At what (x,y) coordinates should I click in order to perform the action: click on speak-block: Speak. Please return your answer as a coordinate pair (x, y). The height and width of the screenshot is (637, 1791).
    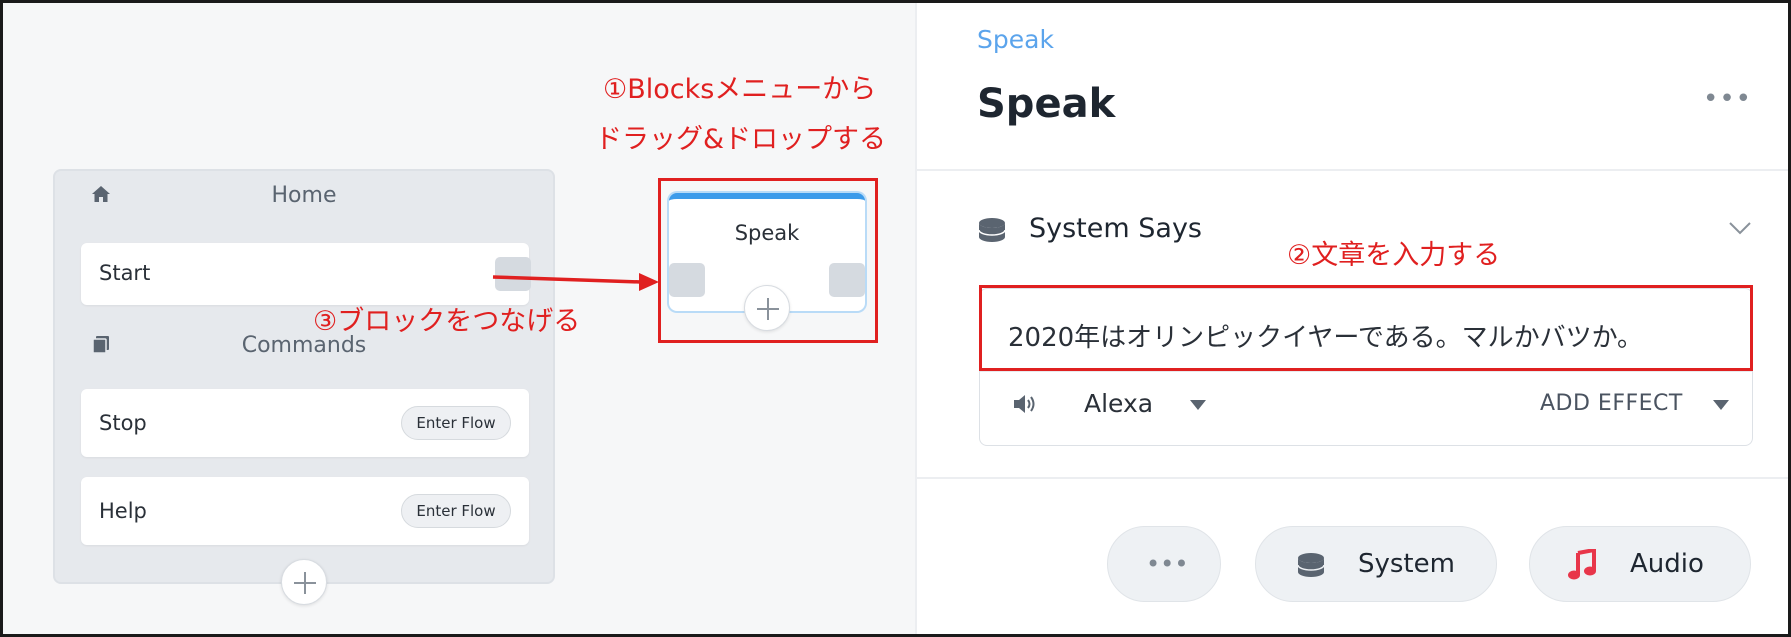
    Looking at the image, I should click on (767, 262).